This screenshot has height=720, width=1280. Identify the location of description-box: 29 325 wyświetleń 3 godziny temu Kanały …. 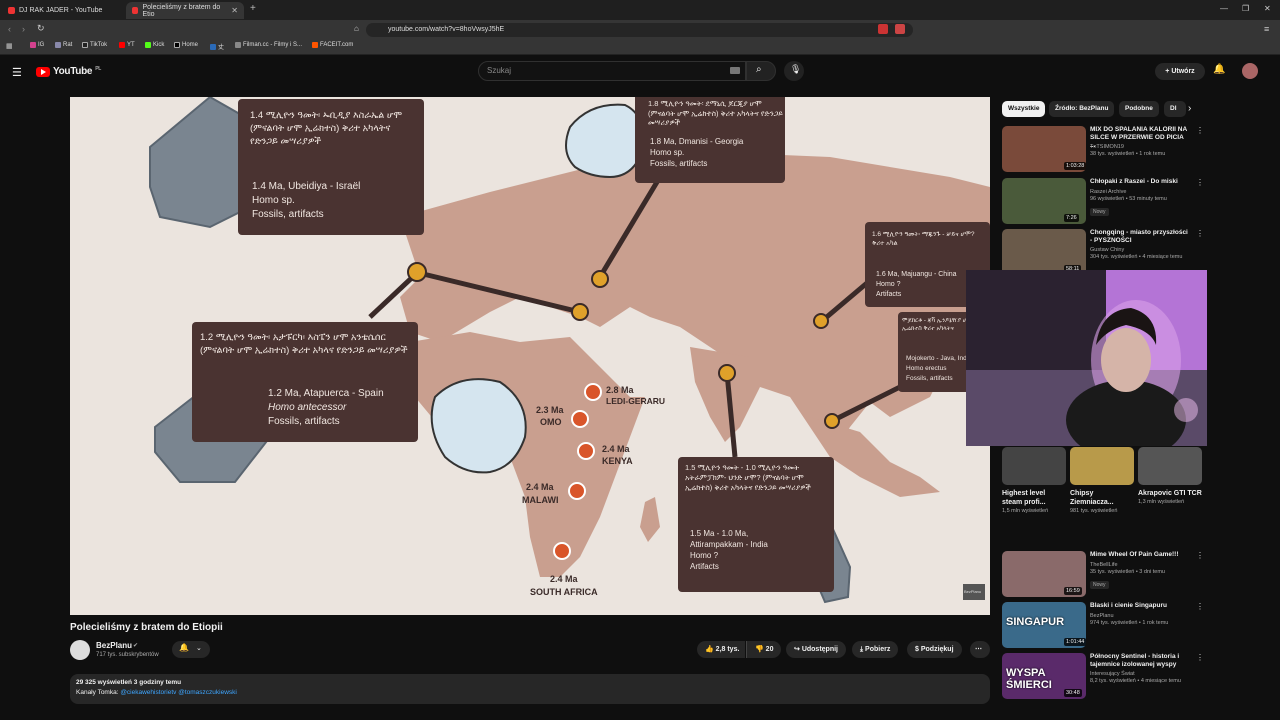
(530, 689).